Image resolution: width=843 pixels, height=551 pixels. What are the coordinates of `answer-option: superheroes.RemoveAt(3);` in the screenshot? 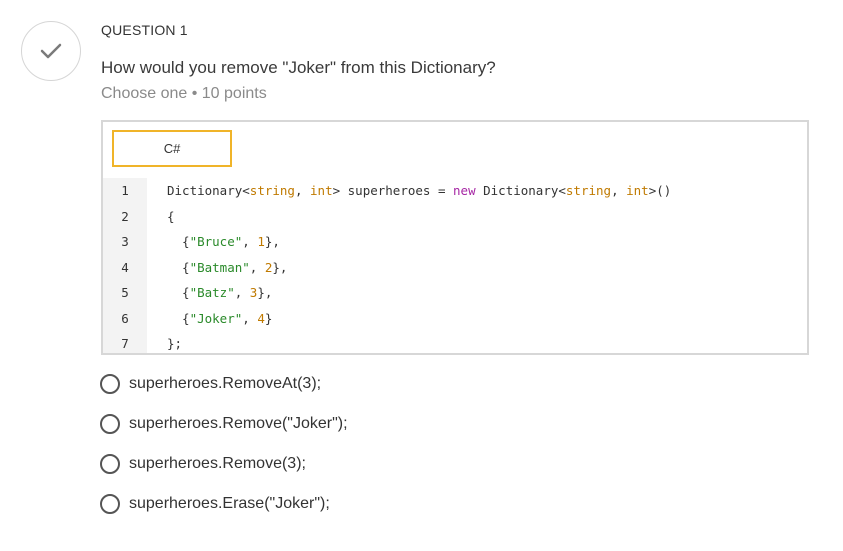 It's located at (210, 384).